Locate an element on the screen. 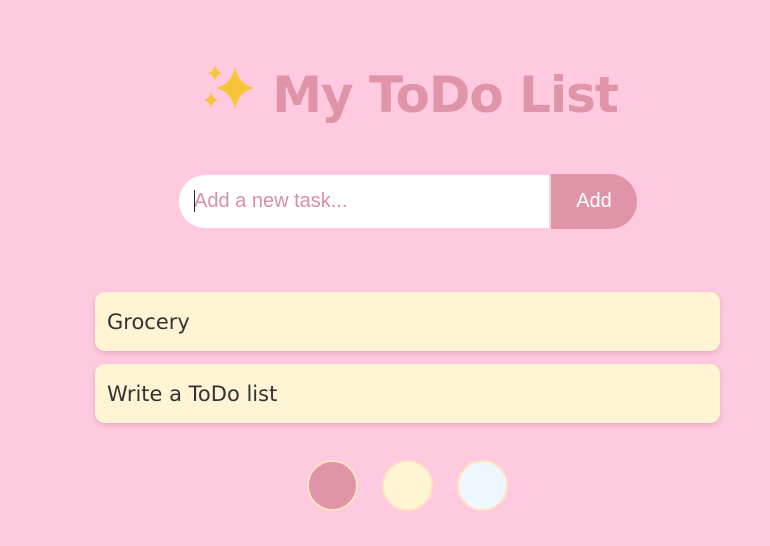  task-item: Write a ToDo list is located at coordinates (407, 393).